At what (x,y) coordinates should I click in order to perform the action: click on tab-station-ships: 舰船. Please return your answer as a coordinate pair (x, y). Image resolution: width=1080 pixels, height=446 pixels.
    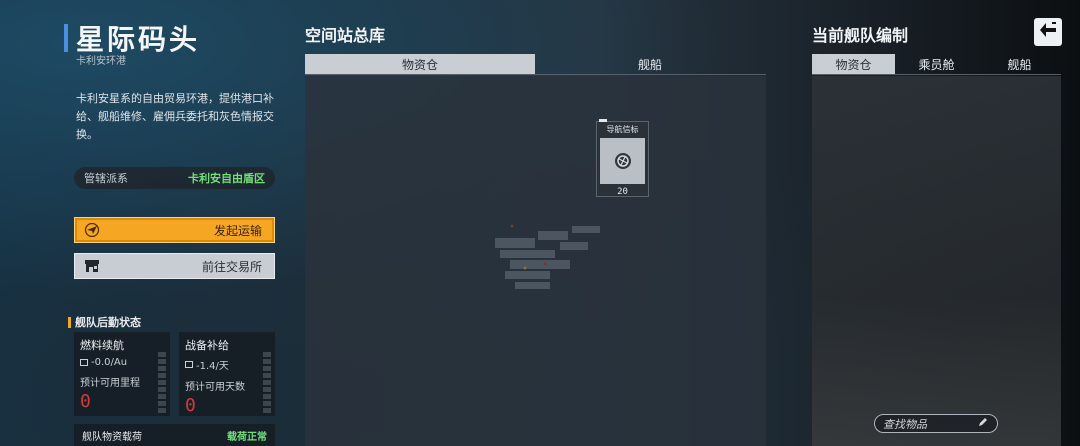
    Looking at the image, I should click on (650, 64).